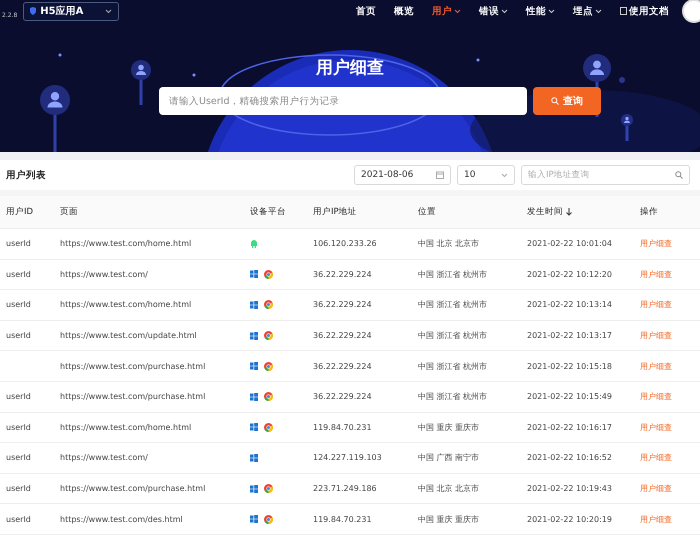 The image size is (700, 553). Describe the element at coordinates (33, 11) in the screenshot. I see `shield-icon` at that location.